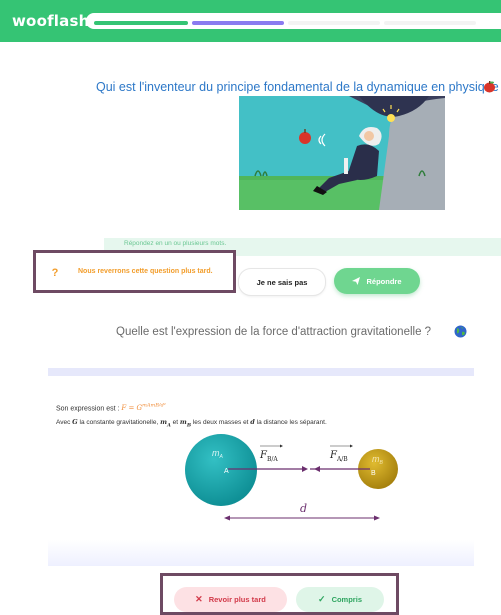 This screenshot has width=501, height=615. Describe the element at coordinates (261, 553) in the screenshot. I see `explanation-panel-footer` at that location.